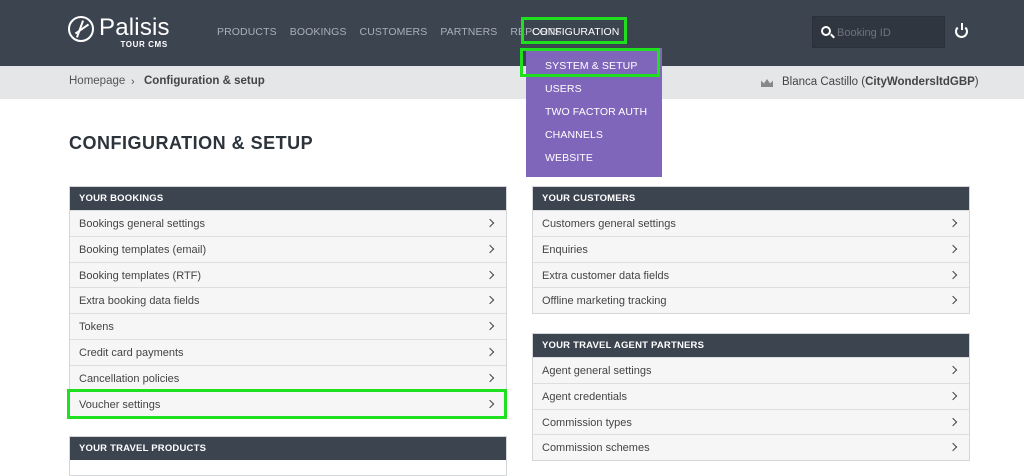 The image size is (1024, 476). What do you see at coordinates (140, 275) in the screenshot?
I see `list-item-label: Booking templates (RTF)` at bounding box center [140, 275].